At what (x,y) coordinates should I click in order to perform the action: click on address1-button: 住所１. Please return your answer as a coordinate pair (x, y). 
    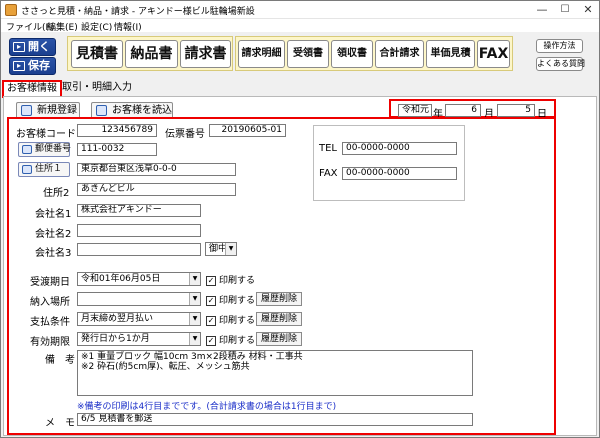
    Looking at the image, I should click on (44, 169).